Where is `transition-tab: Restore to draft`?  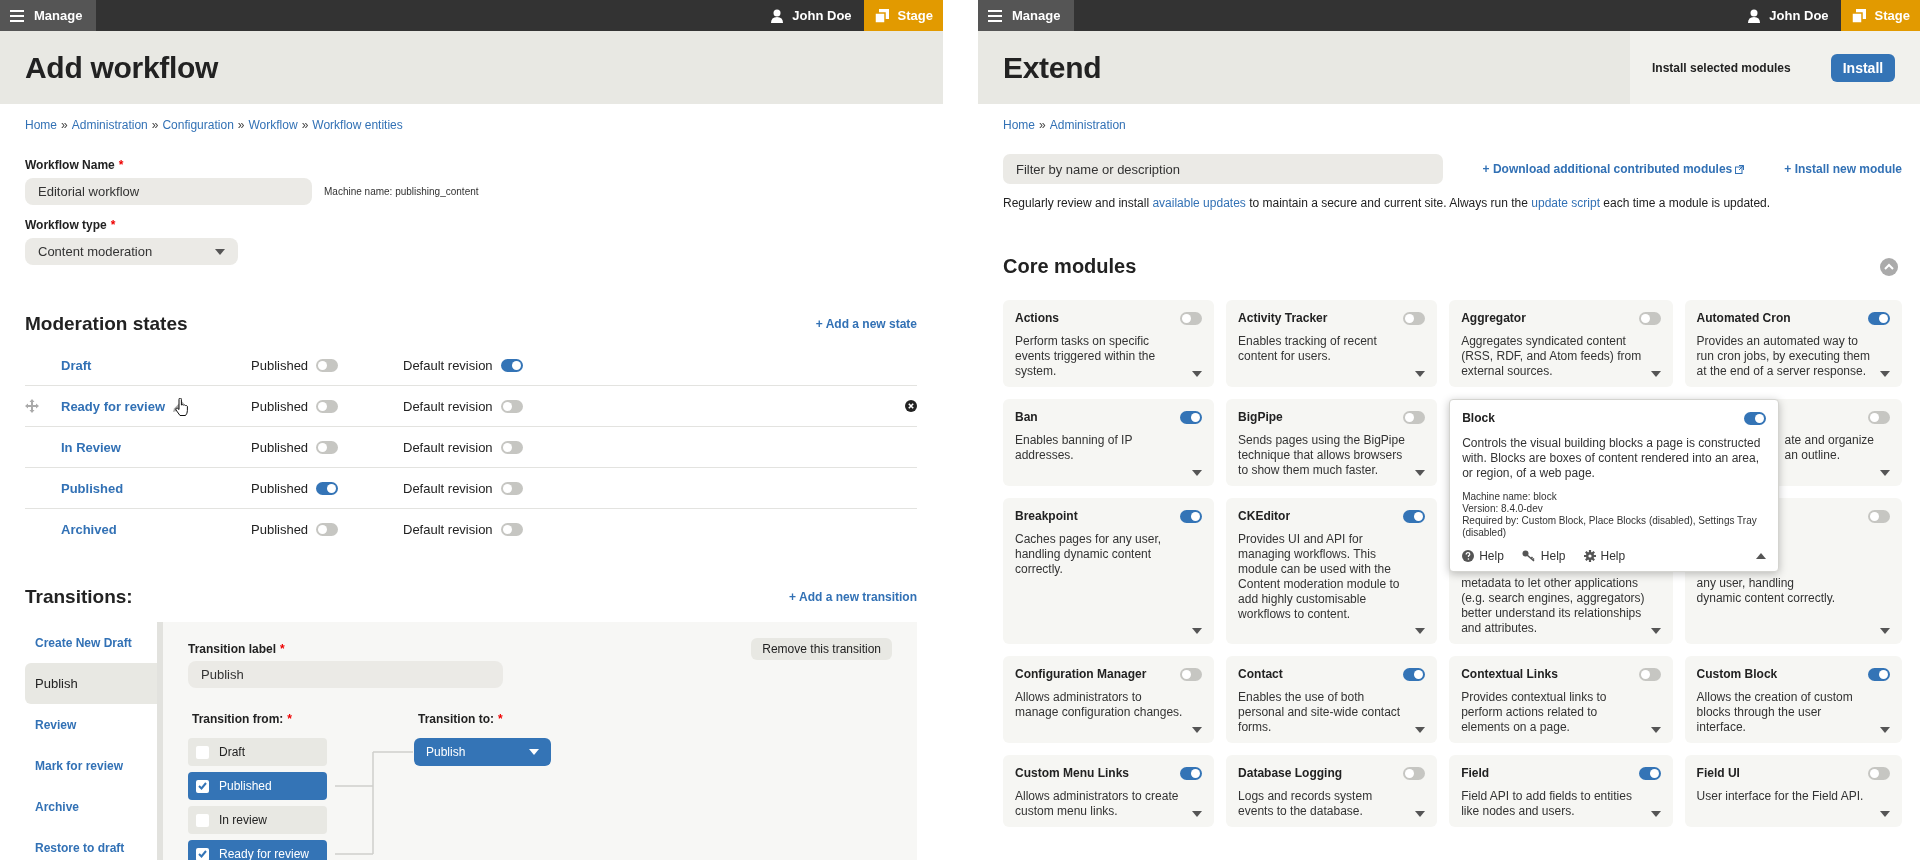 transition-tab: Restore to draft is located at coordinates (91, 843).